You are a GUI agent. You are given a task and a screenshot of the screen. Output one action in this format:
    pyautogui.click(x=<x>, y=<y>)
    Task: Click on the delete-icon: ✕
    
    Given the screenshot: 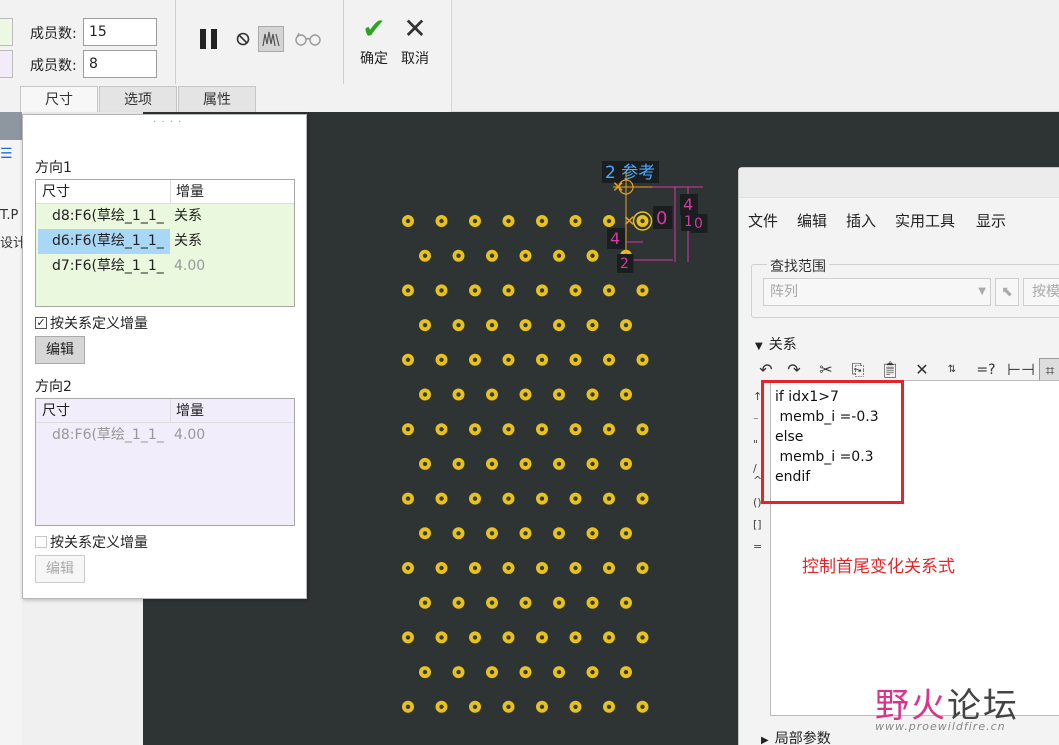 What is the action you would take?
    pyautogui.click(x=922, y=370)
    